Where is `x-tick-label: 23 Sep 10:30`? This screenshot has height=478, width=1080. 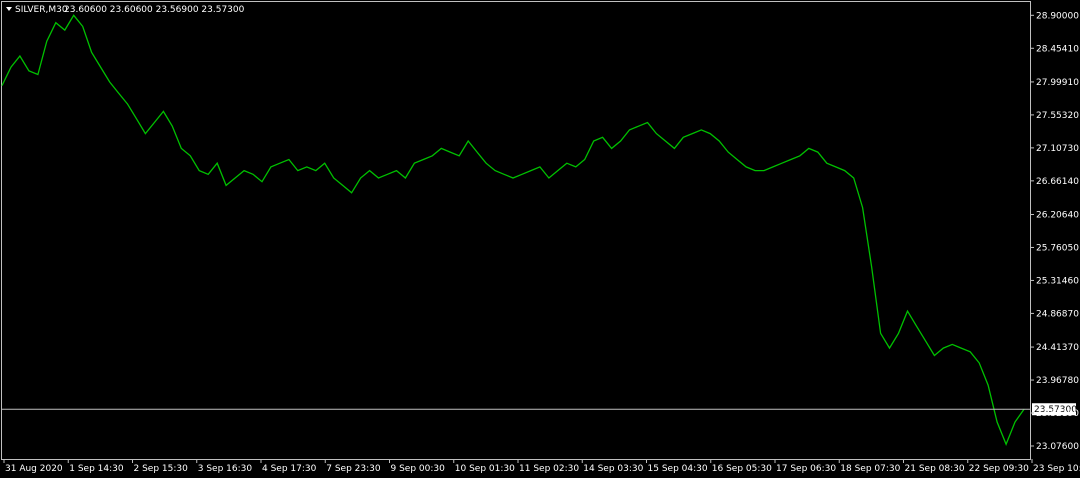
x-tick-label: 23 Sep 10:30 is located at coordinates (1056, 469).